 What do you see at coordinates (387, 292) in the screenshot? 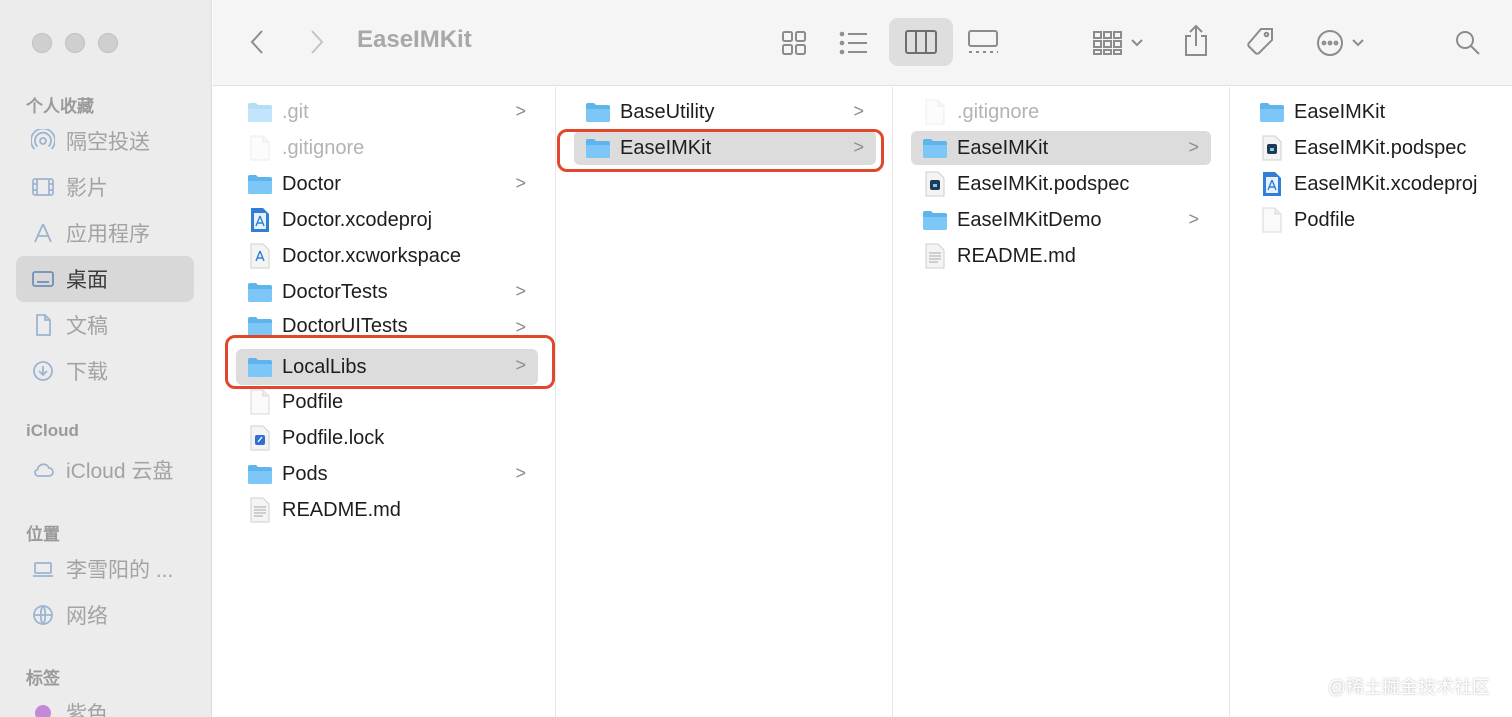
I see `list-item: DoctorTests >` at bounding box center [387, 292].